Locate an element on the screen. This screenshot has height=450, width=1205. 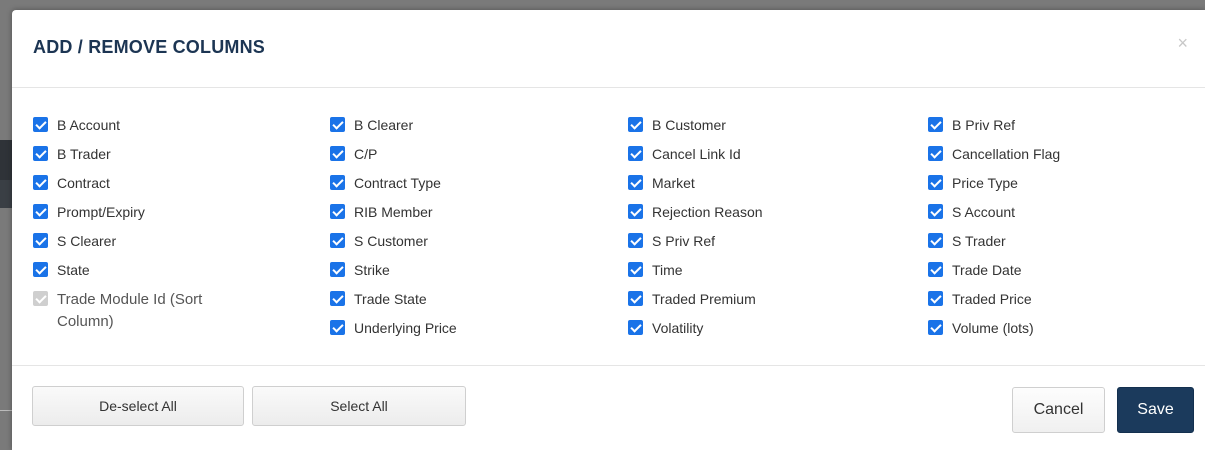
option-label: Rejection Reason is located at coordinates (707, 212).